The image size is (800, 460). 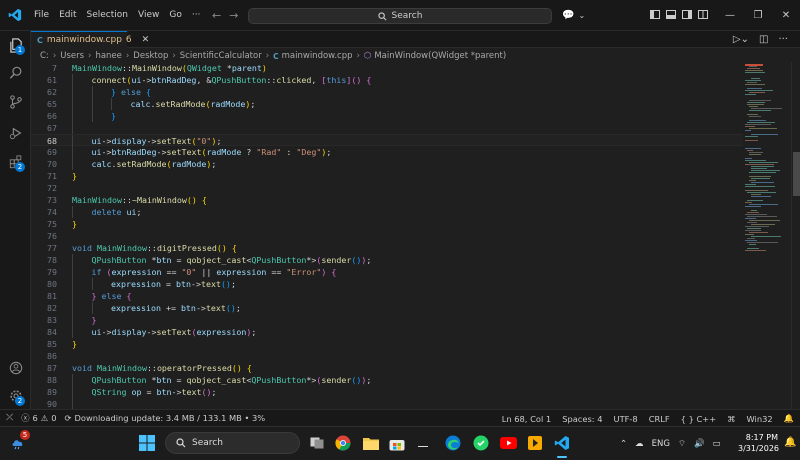 What do you see at coordinates (453, 443) in the screenshot?
I see `edge-icon` at bounding box center [453, 443].